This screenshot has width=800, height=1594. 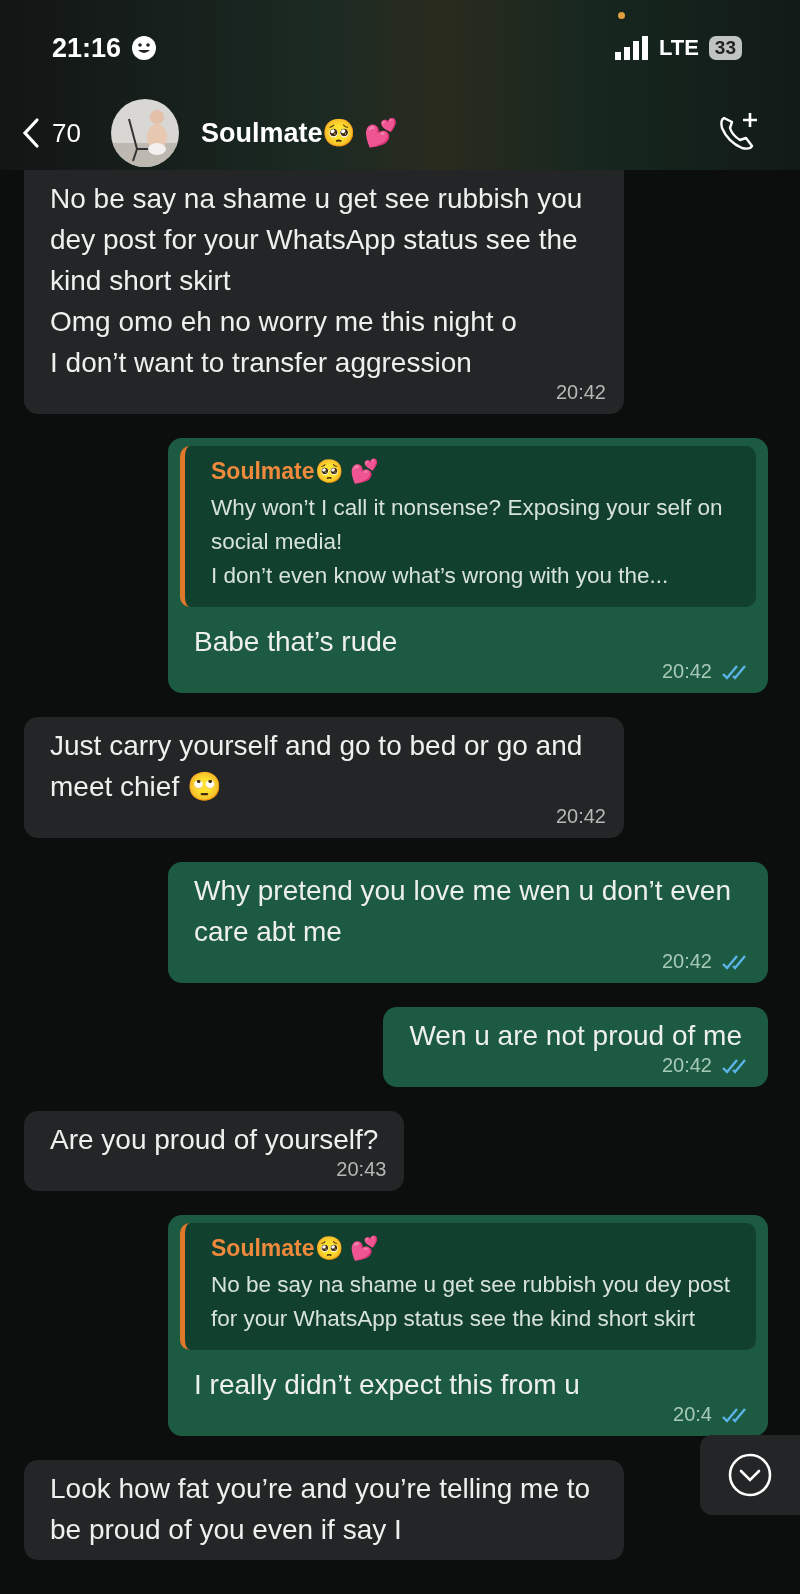 What do you see at coordinates (361, 1169) in the screenshot?
I see `message-time: 20:43` at bounding box center [361, 1169].